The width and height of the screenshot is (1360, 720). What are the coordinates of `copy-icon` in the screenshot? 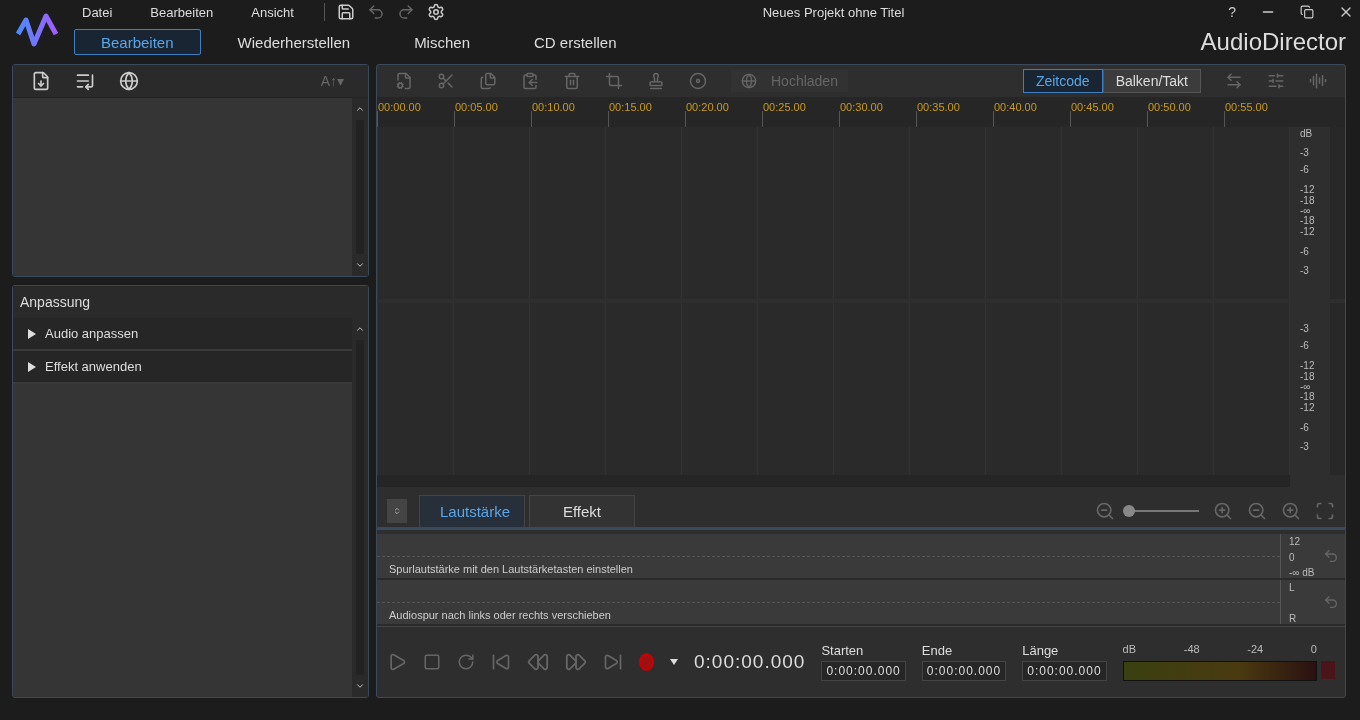 It's located at (488, 81).